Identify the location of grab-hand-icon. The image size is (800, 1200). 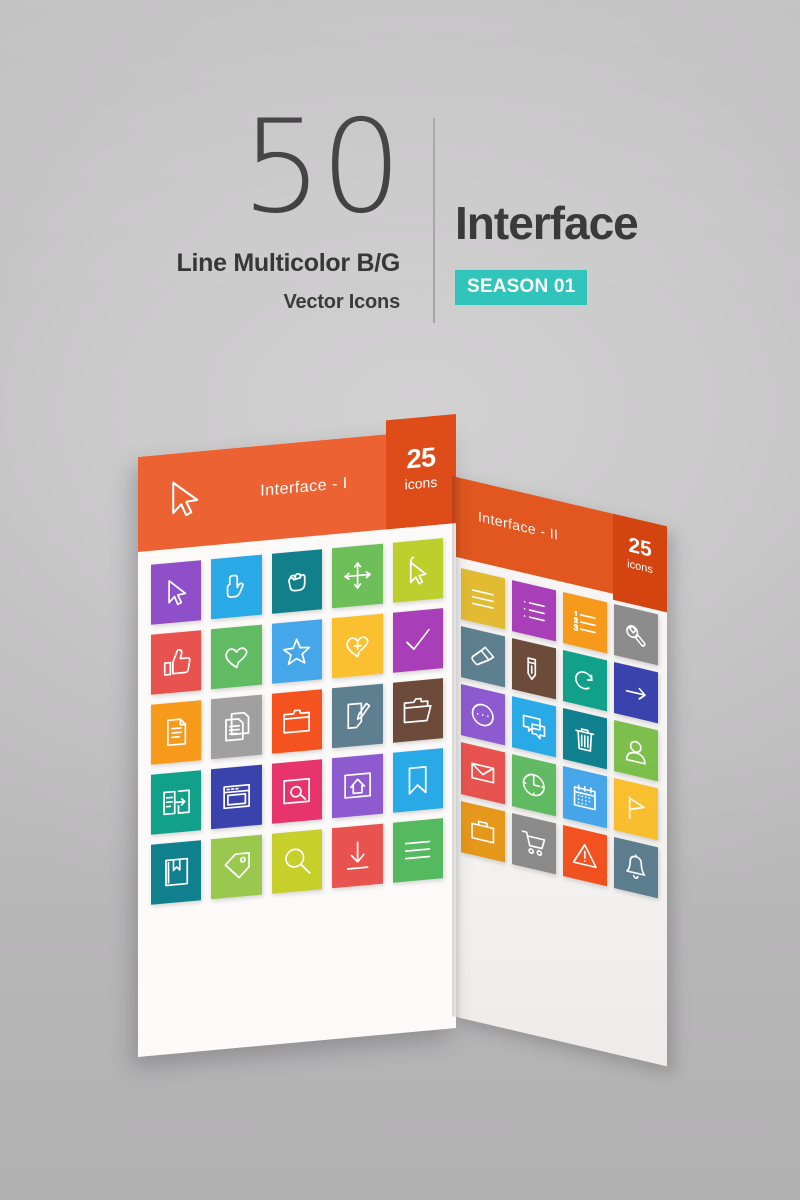
(297, 581).